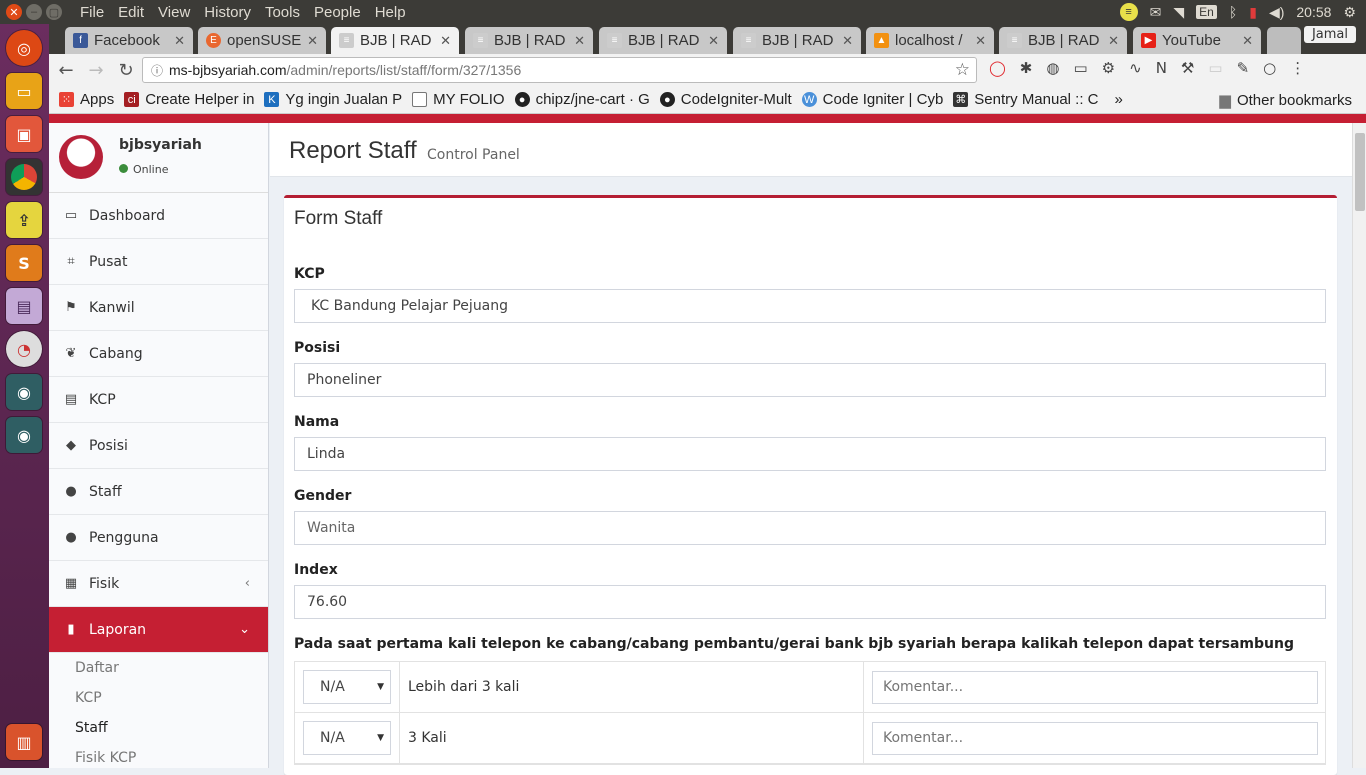  Describe the element at coordinates (1108, 68) in the screenshot. I see `settings-icon: ⚙` at that location.